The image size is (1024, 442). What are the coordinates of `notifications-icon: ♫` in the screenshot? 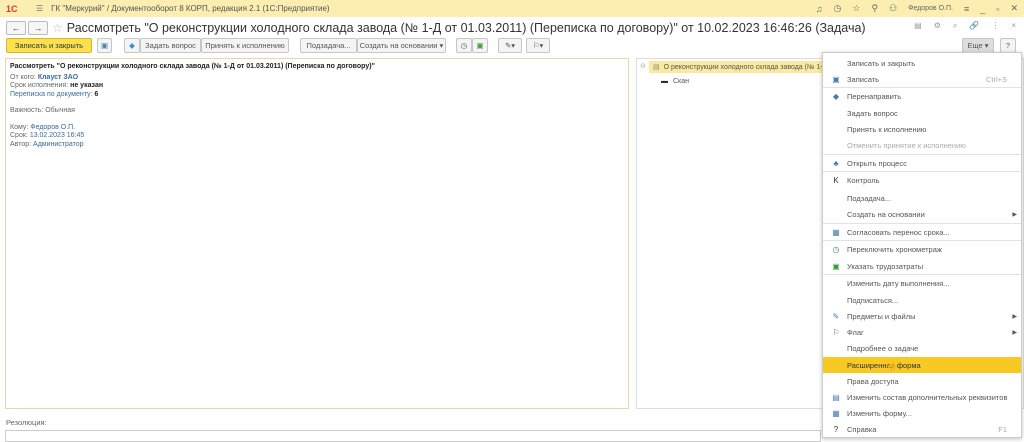 It's located at (819, 9).